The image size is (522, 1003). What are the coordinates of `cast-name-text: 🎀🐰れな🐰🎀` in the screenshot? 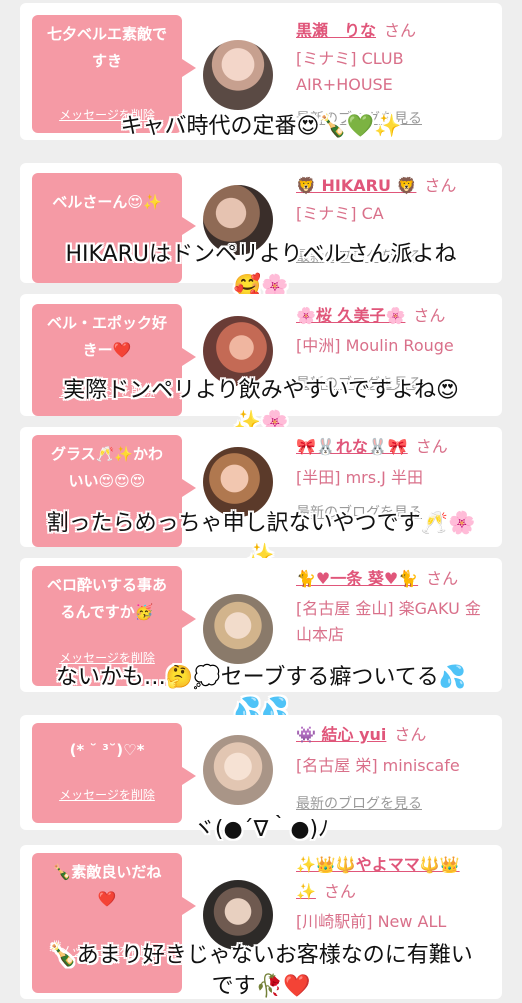 It's located at (352, 446).